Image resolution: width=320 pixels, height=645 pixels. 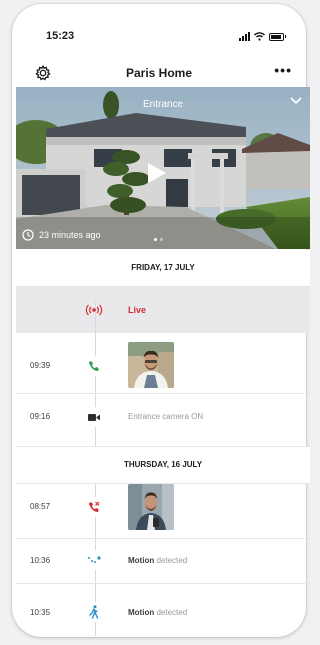 What do you see at coordinates (40, 365) in the screenshot?
I see `event-time: 09:39` at bounding box center [40, 365].